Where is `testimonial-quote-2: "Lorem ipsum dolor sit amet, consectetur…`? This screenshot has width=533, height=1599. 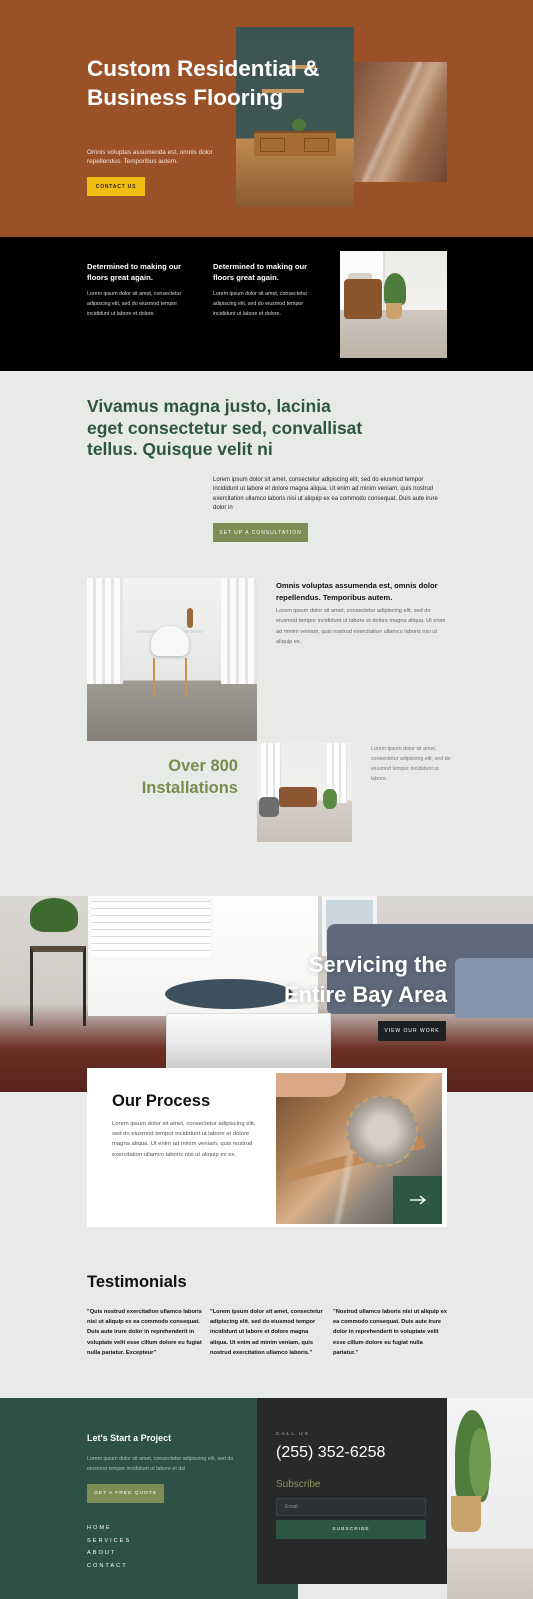 testimonial-quote-2: "Lorem ipsum dolor sit amet, consectetur… is located at coordinates (266, 1332).